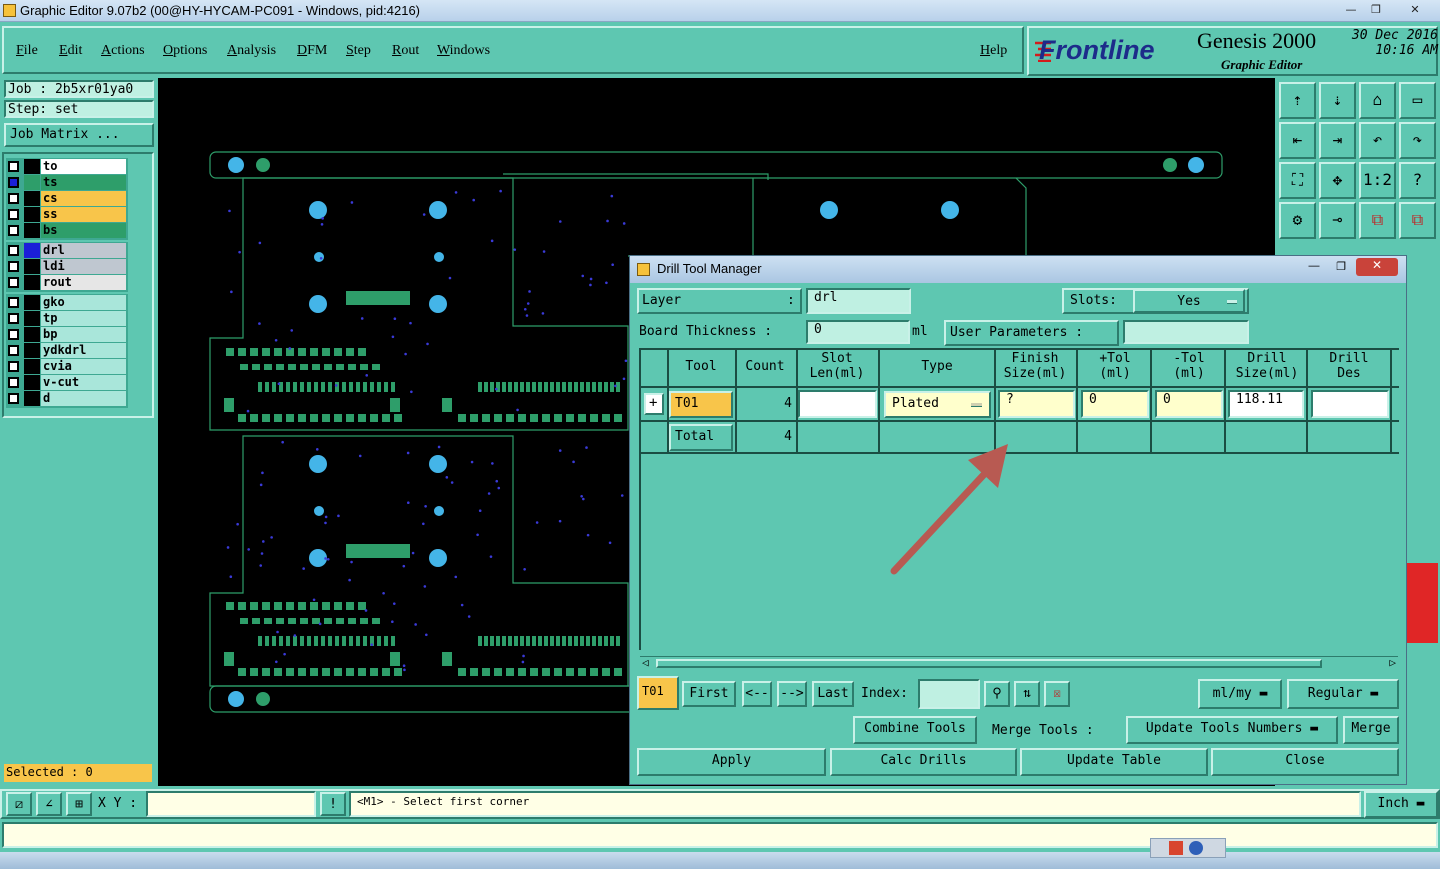 Image resolution: width=1440 pixels, height=869 pixels. Describe the element at coordinates (1232, 730) in the screenshot. I see `merge-option-dropdown: Update Tools Numbers ▬` at that location.